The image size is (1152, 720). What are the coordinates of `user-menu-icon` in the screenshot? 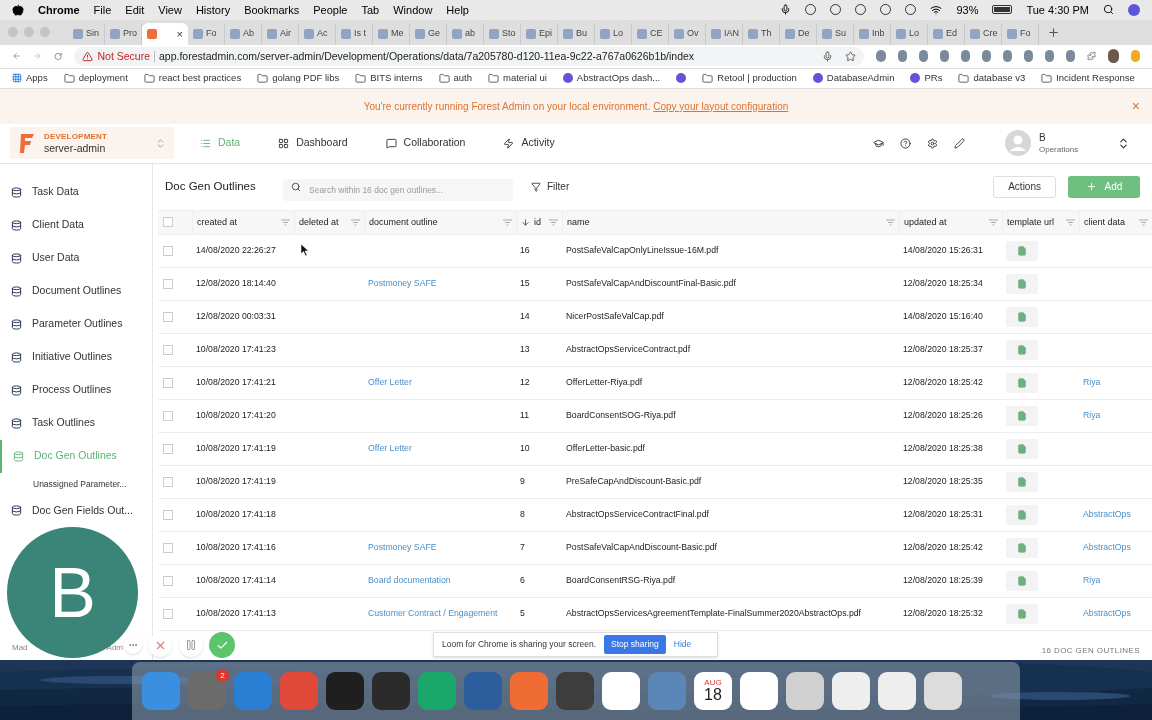 It's located at (1123, 143).